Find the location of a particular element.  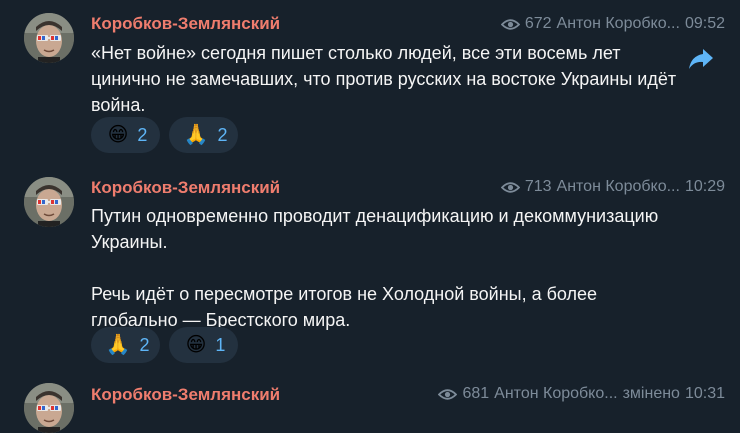

reaction-grin: 😁 1 is located at coordinates (203, 345).